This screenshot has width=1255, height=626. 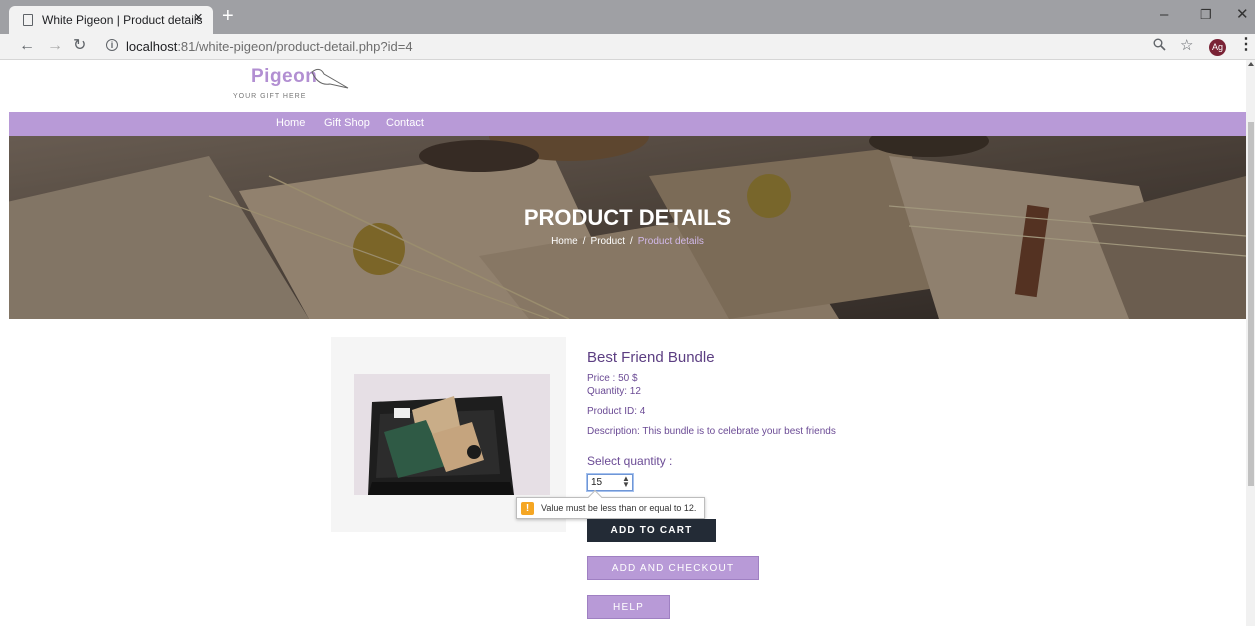 I want to click on validation-message: Value must be less than or equal to 12., so click(x=619, y=508).